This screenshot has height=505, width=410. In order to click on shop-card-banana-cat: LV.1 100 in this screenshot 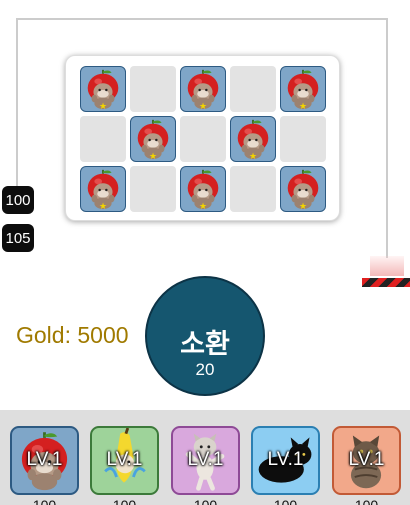, I will do `click(124, 465)`.